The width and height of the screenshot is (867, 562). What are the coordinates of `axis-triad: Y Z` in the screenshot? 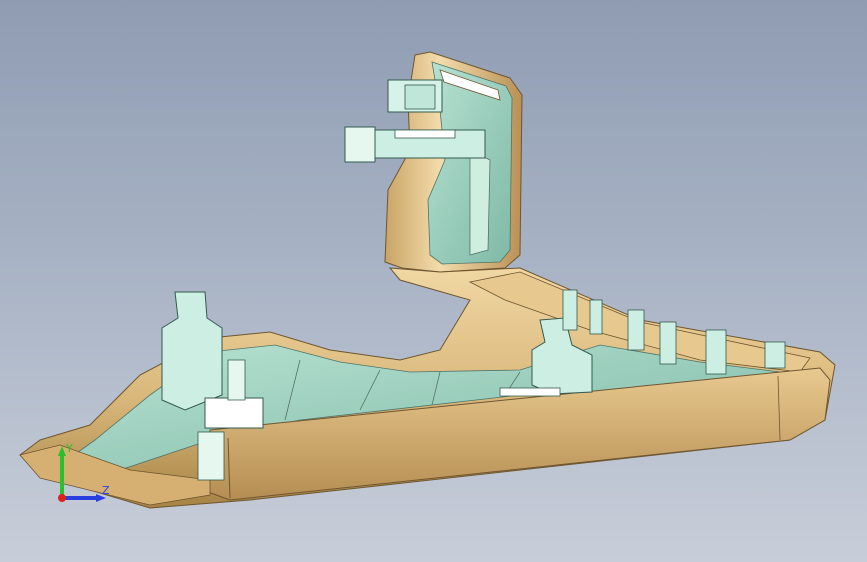 It's located at (84, 472).